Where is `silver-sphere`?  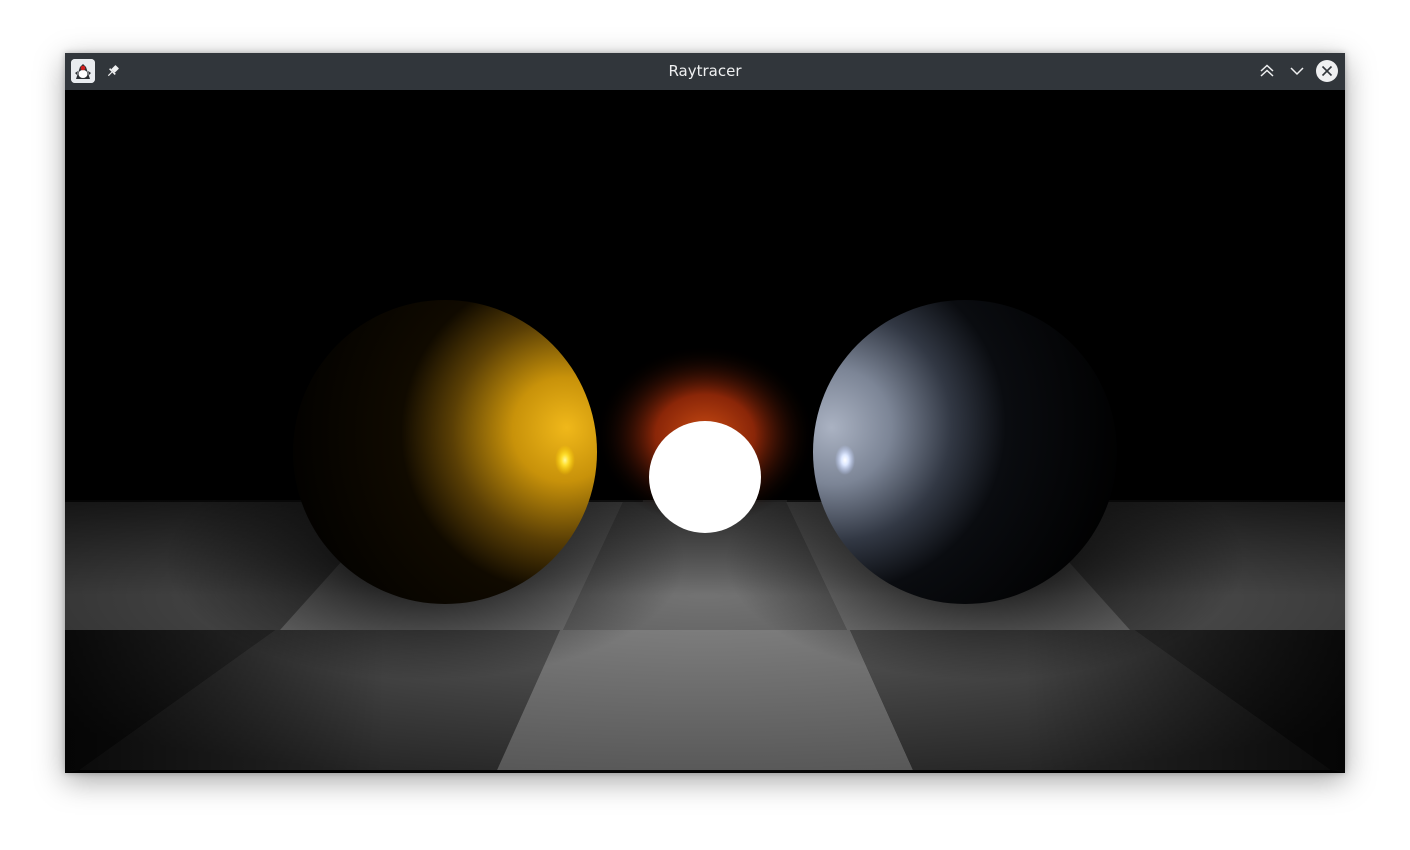
silver-sphere is located at coordinates (965, 452).